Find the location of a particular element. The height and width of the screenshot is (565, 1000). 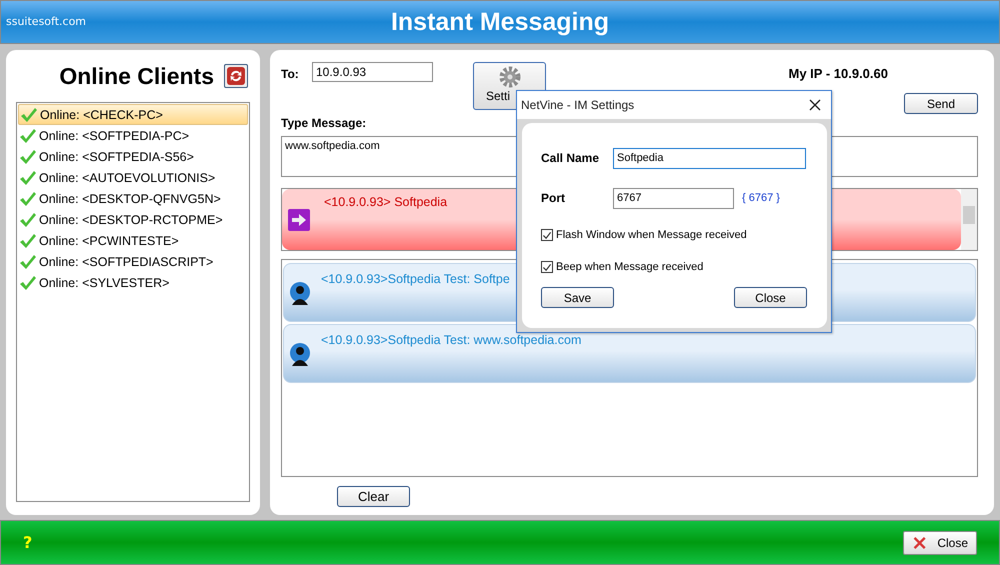

client-item: Online: <SOFTPEDIASCRIPT> is located at coordinates (133, 261).